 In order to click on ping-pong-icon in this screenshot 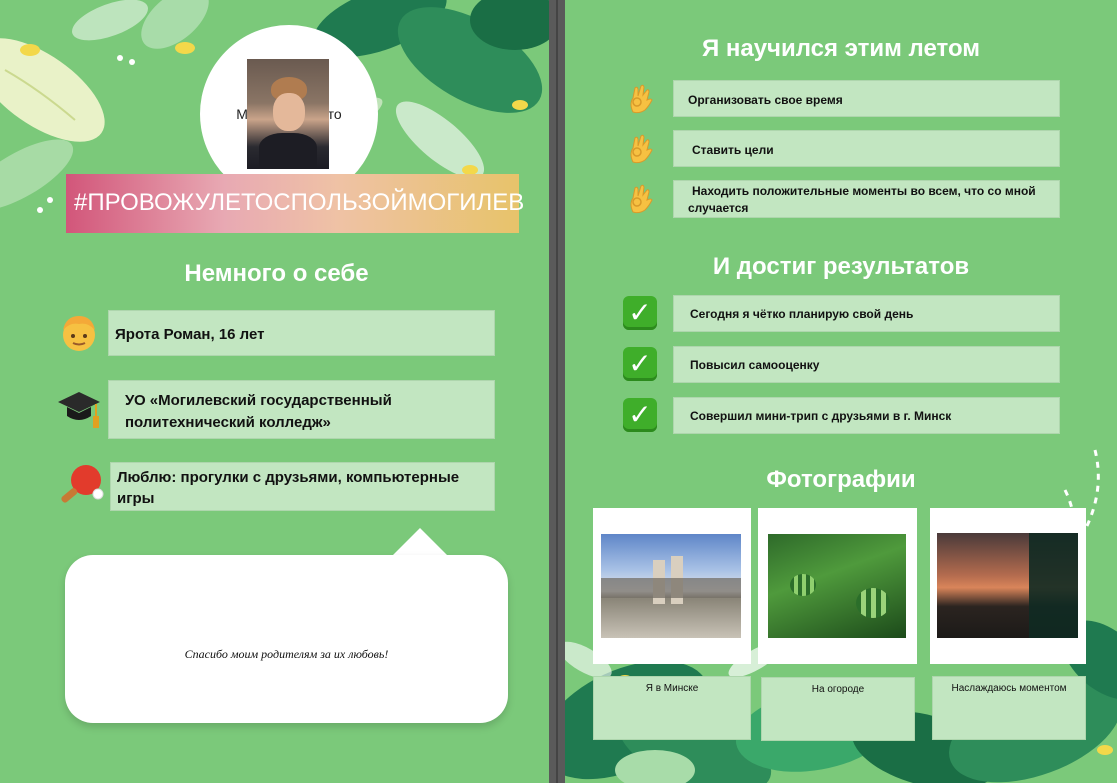, I will do `click(81, 489)`.